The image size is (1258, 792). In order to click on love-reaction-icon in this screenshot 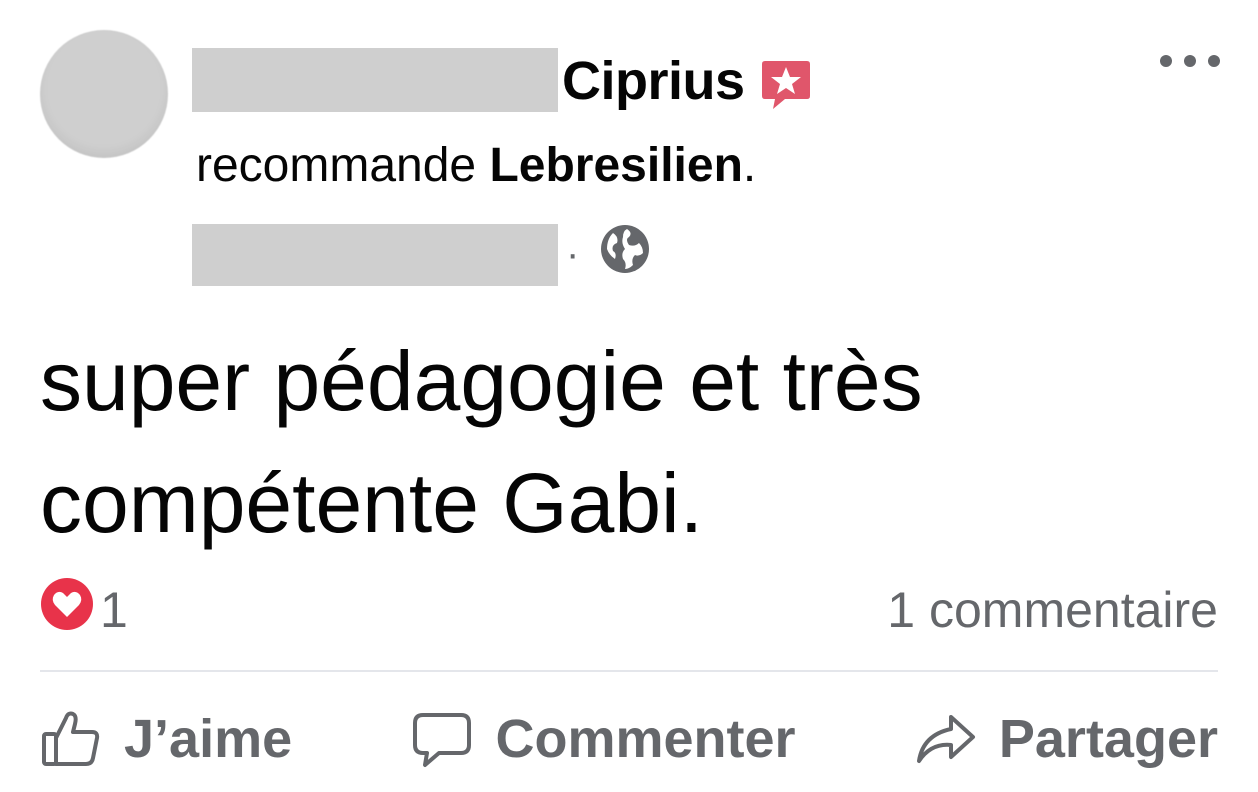, I will do `click(67, 610)`.